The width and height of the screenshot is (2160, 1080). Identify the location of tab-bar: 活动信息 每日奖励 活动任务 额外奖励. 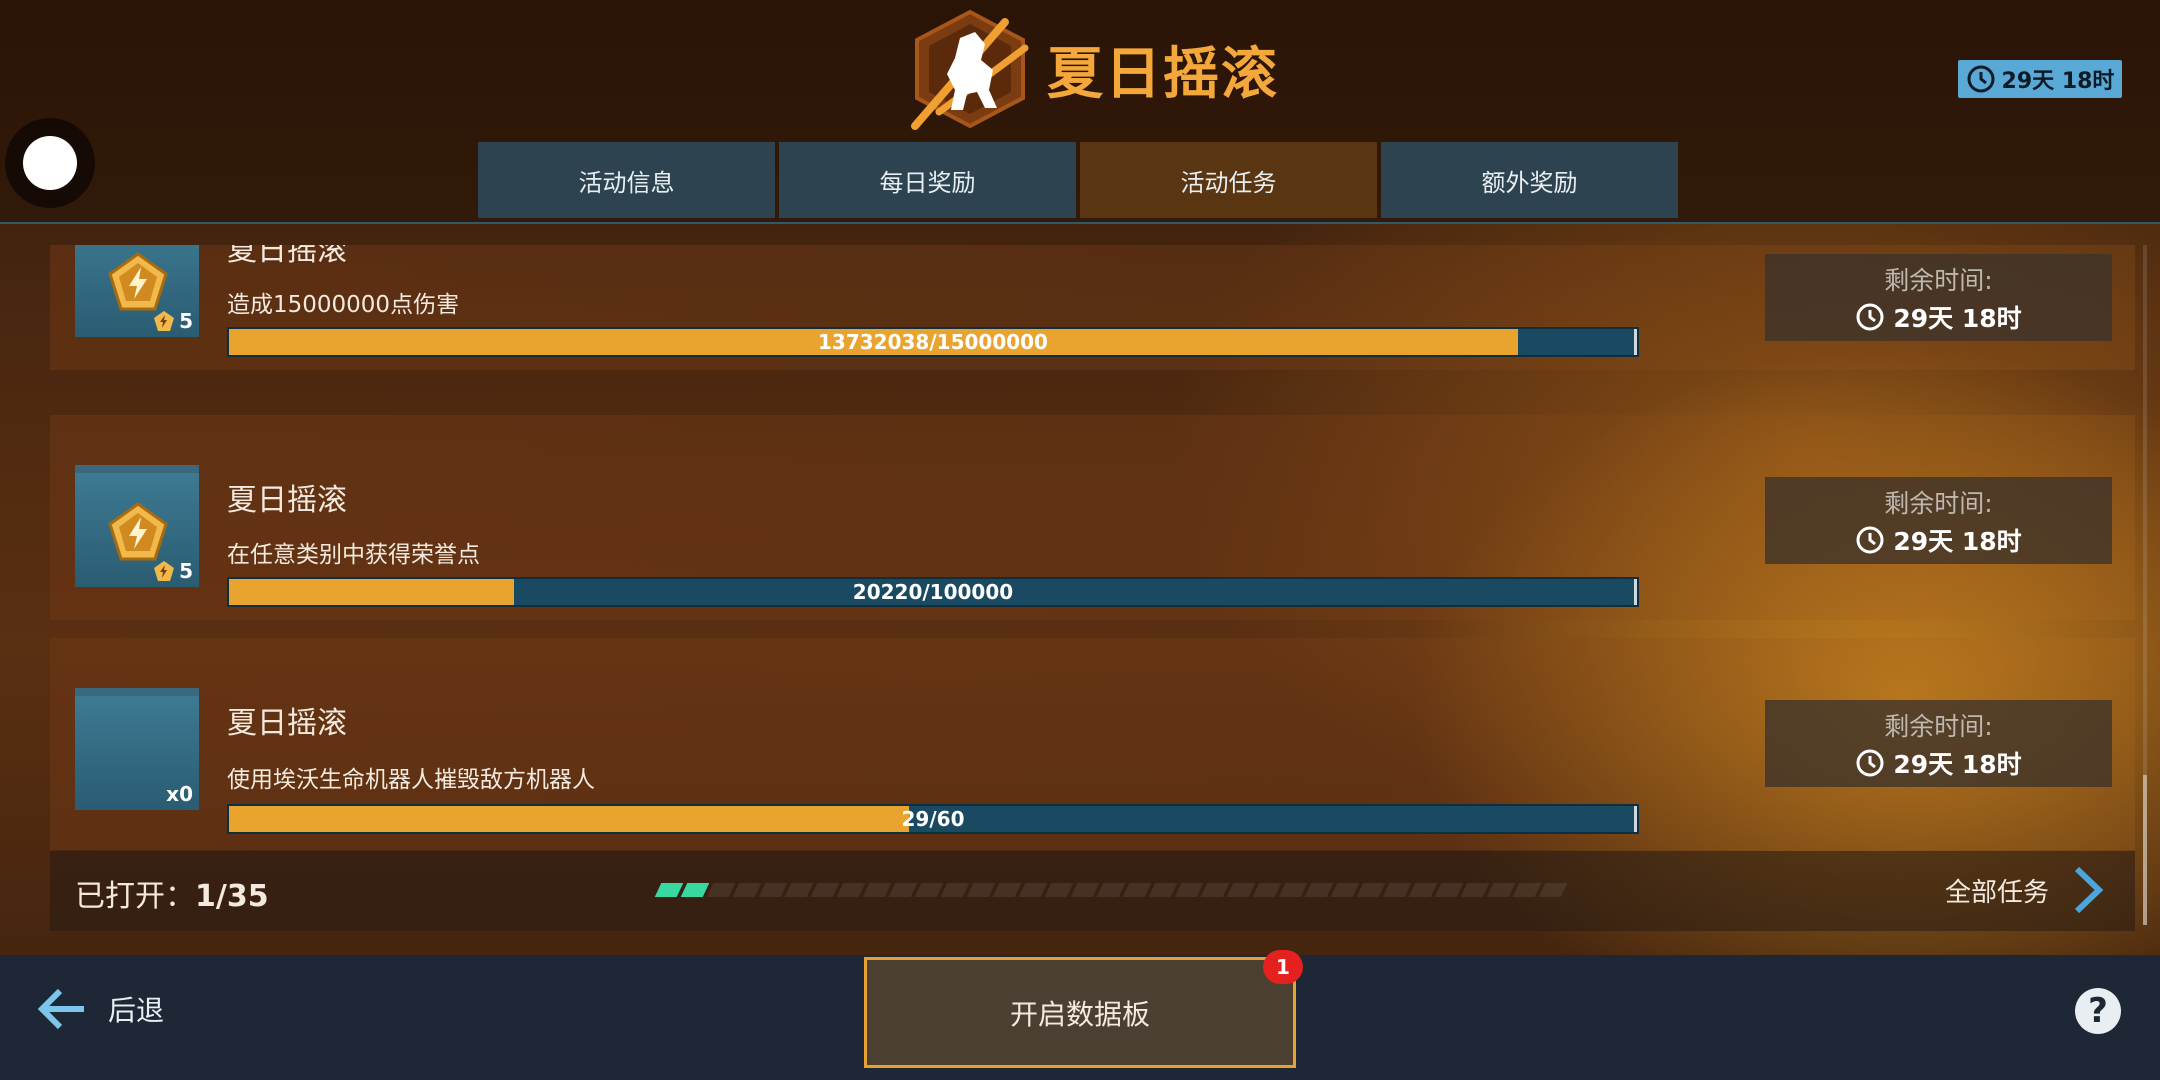
(1078, 180).